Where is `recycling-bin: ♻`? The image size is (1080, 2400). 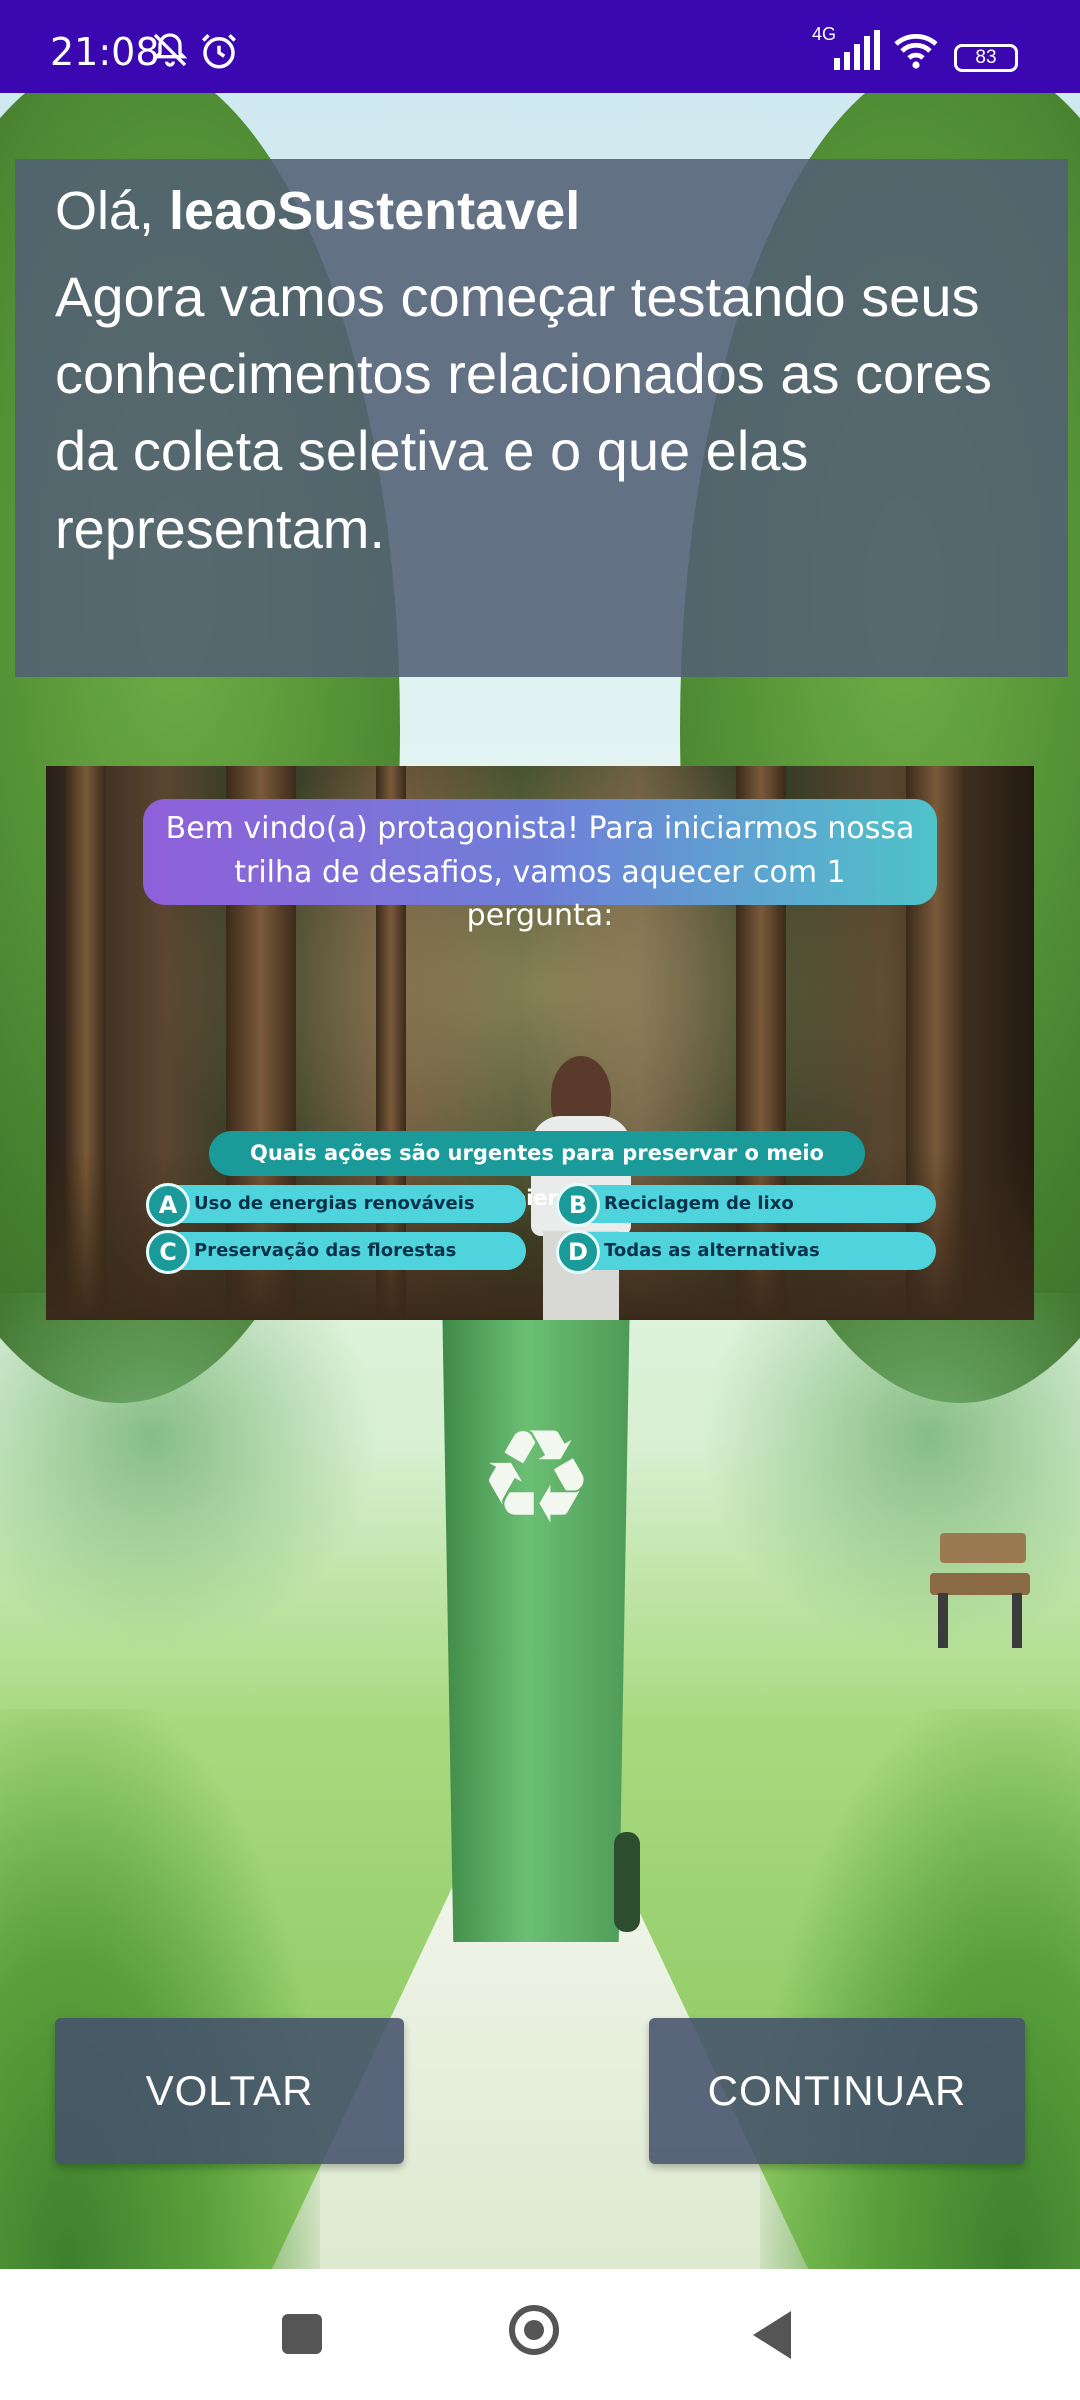
recycling-bin: ♻ is located at coordinates (536, 1584).